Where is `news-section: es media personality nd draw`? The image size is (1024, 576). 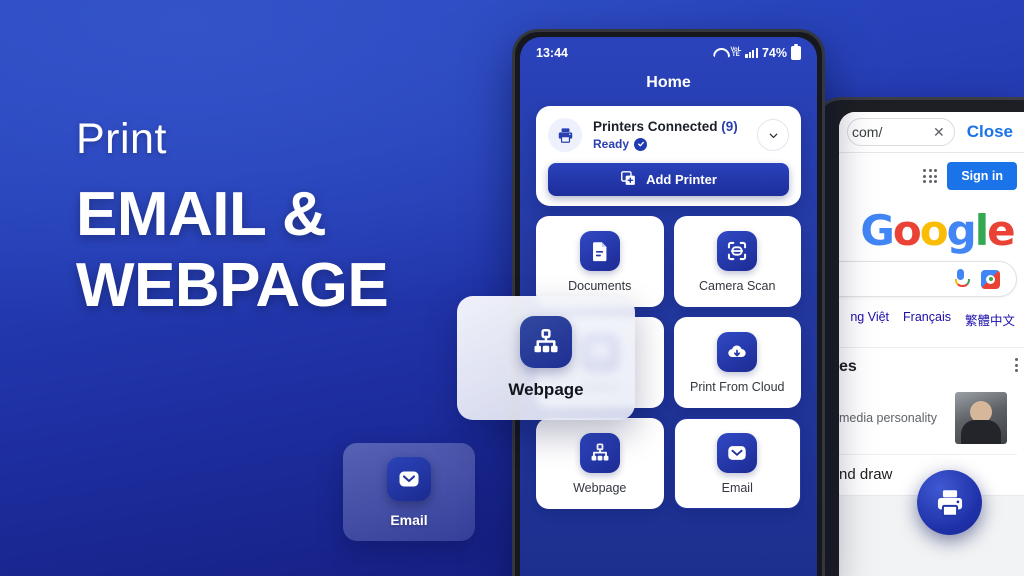 news-section: es media personality nd draw is located at coordinates (931, 421).